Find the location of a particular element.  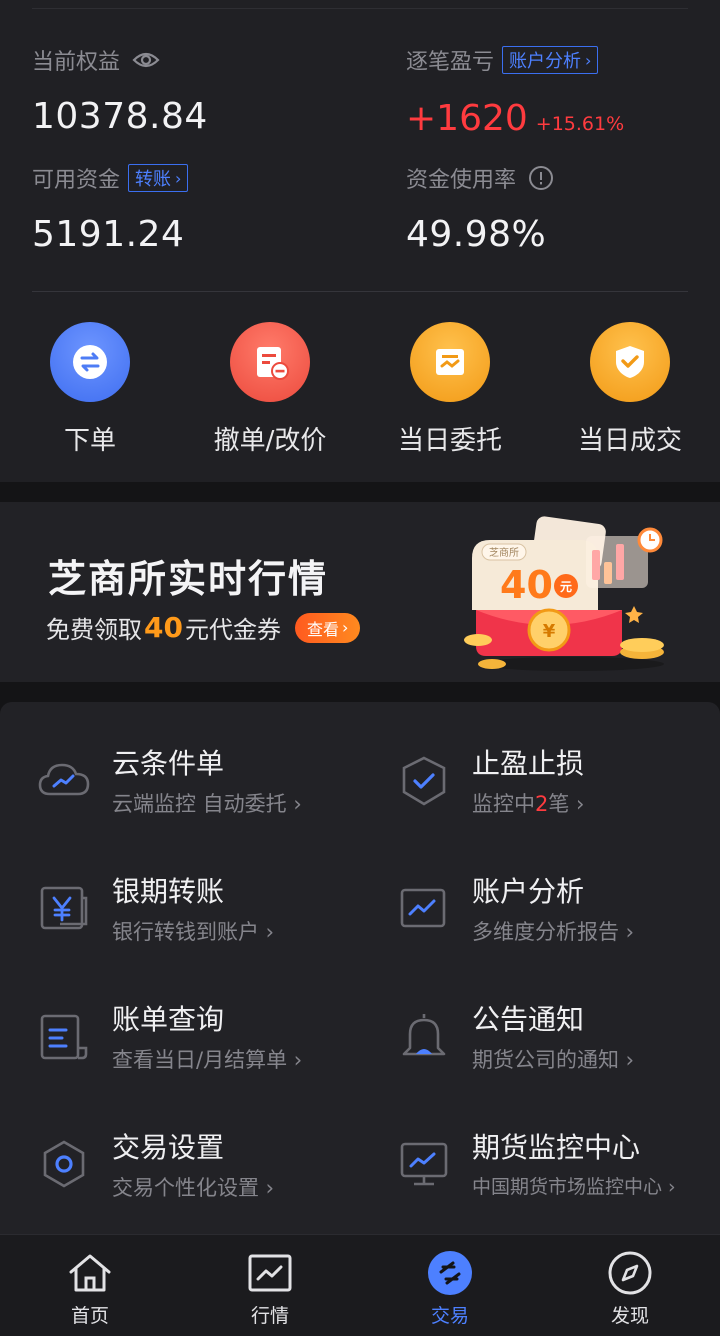

cancel-order-button: 撤单/改价 is located at coordinates (270, 389).